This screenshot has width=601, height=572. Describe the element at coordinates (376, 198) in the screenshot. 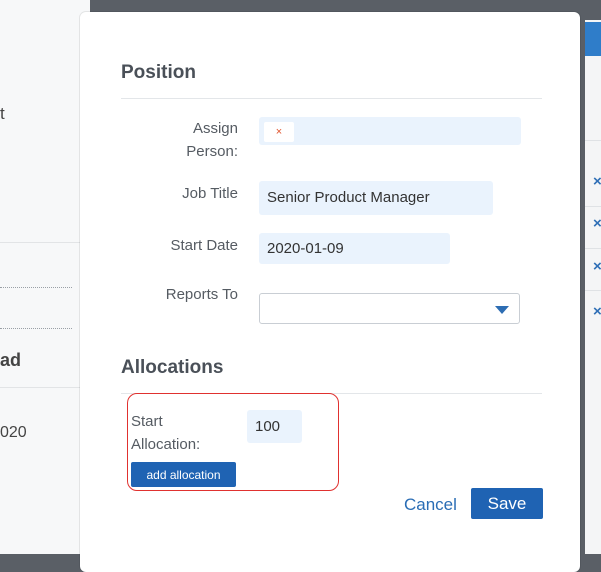

I see `job-title-input: Senior Product Manager` at that location.